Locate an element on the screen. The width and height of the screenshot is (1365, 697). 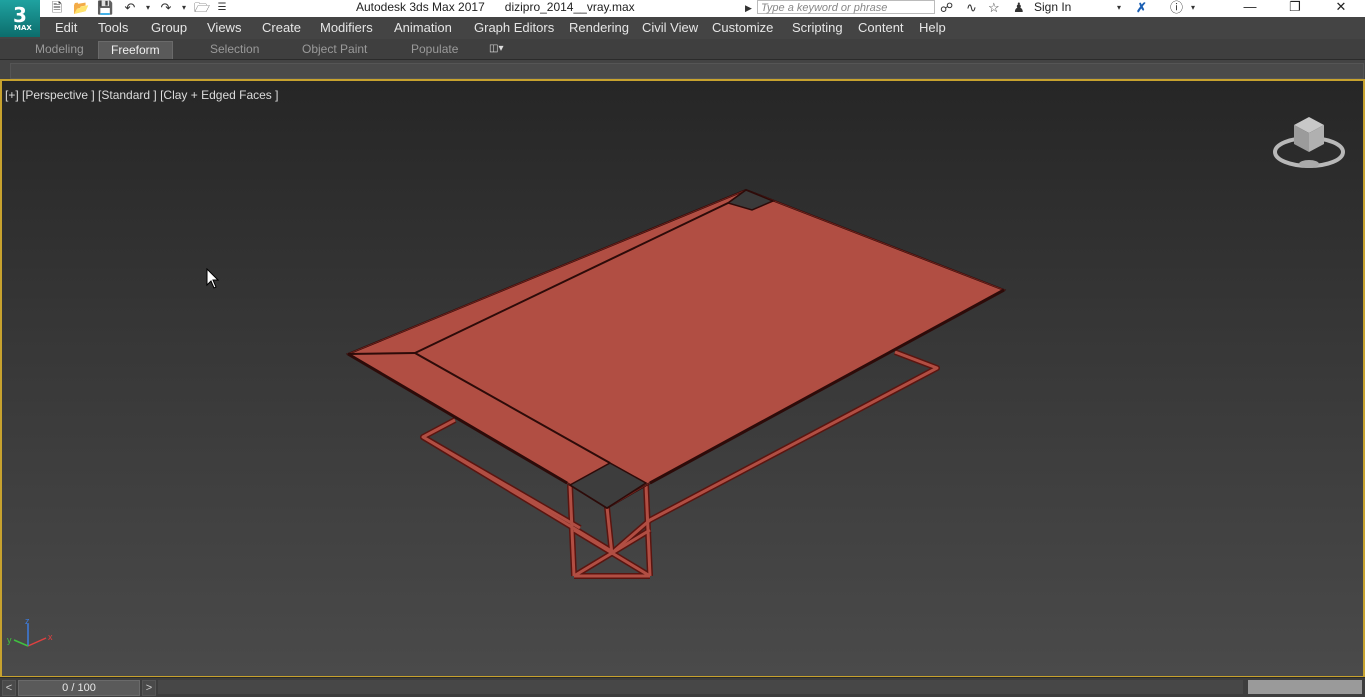
app-logo-sub: MAX is located at coordinates (23, 28).